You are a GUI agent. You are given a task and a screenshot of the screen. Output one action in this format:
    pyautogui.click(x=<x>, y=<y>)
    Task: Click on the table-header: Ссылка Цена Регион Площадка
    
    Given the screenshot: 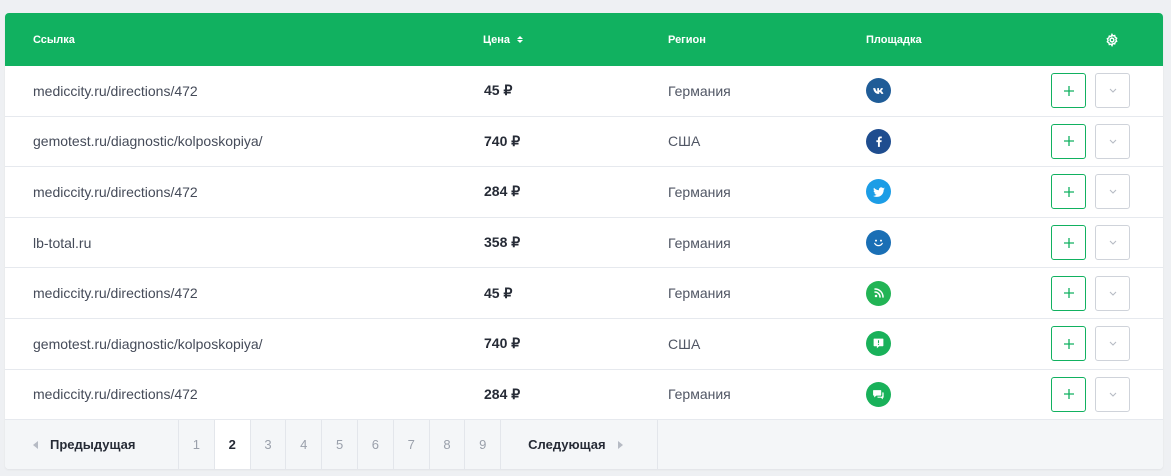 What is the action you would take?
    pyautogui.click(x=584, y=39)
    